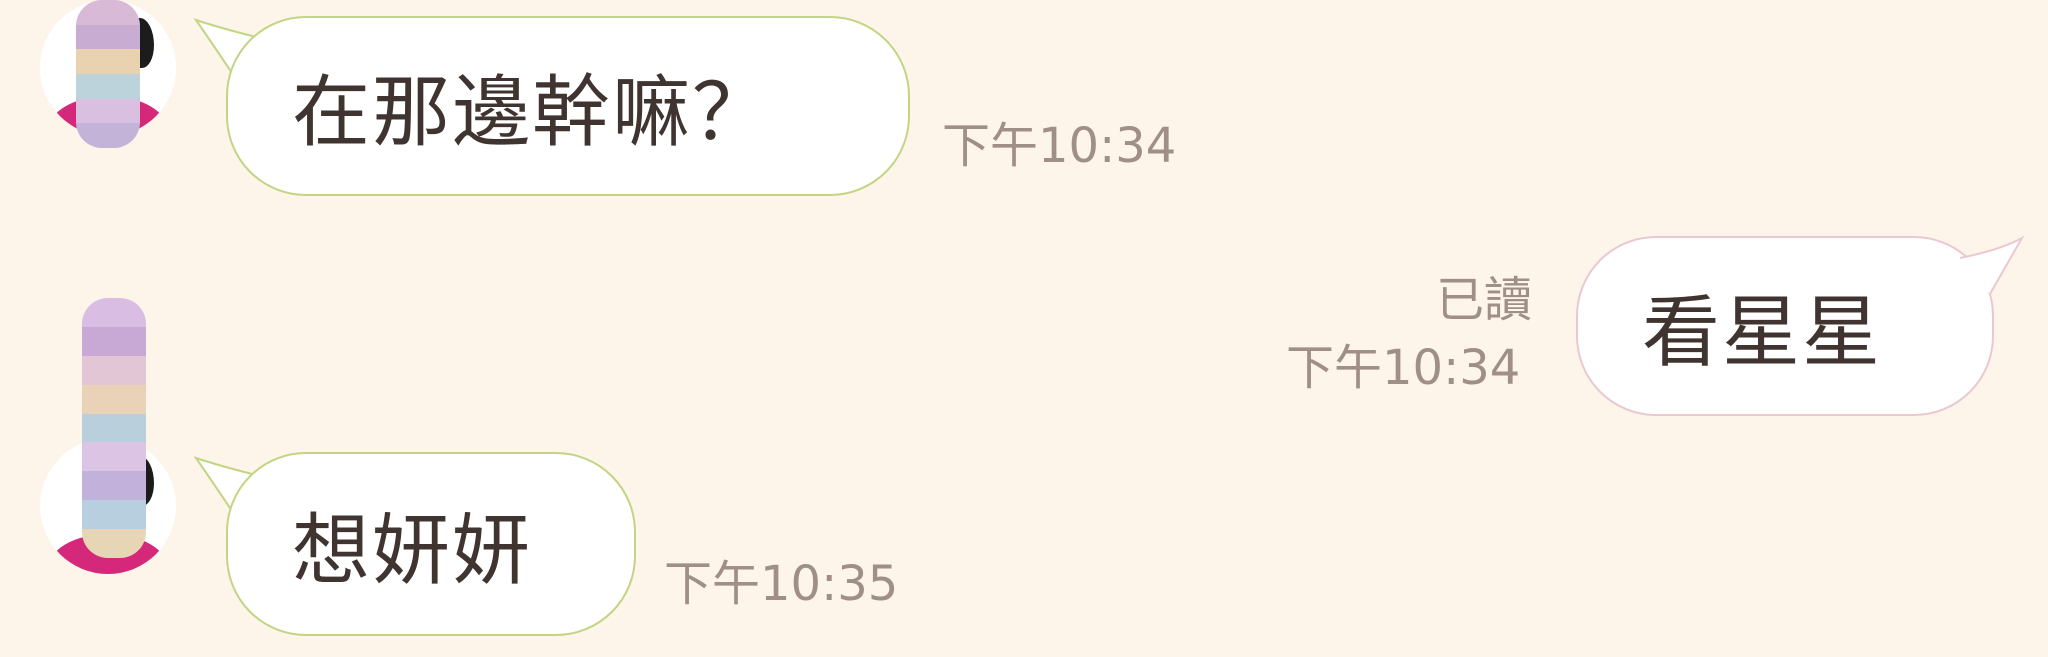  Describe the element at coordinates (1762, 333) in the screenshot. I see `message-text: 看星星` at that location.